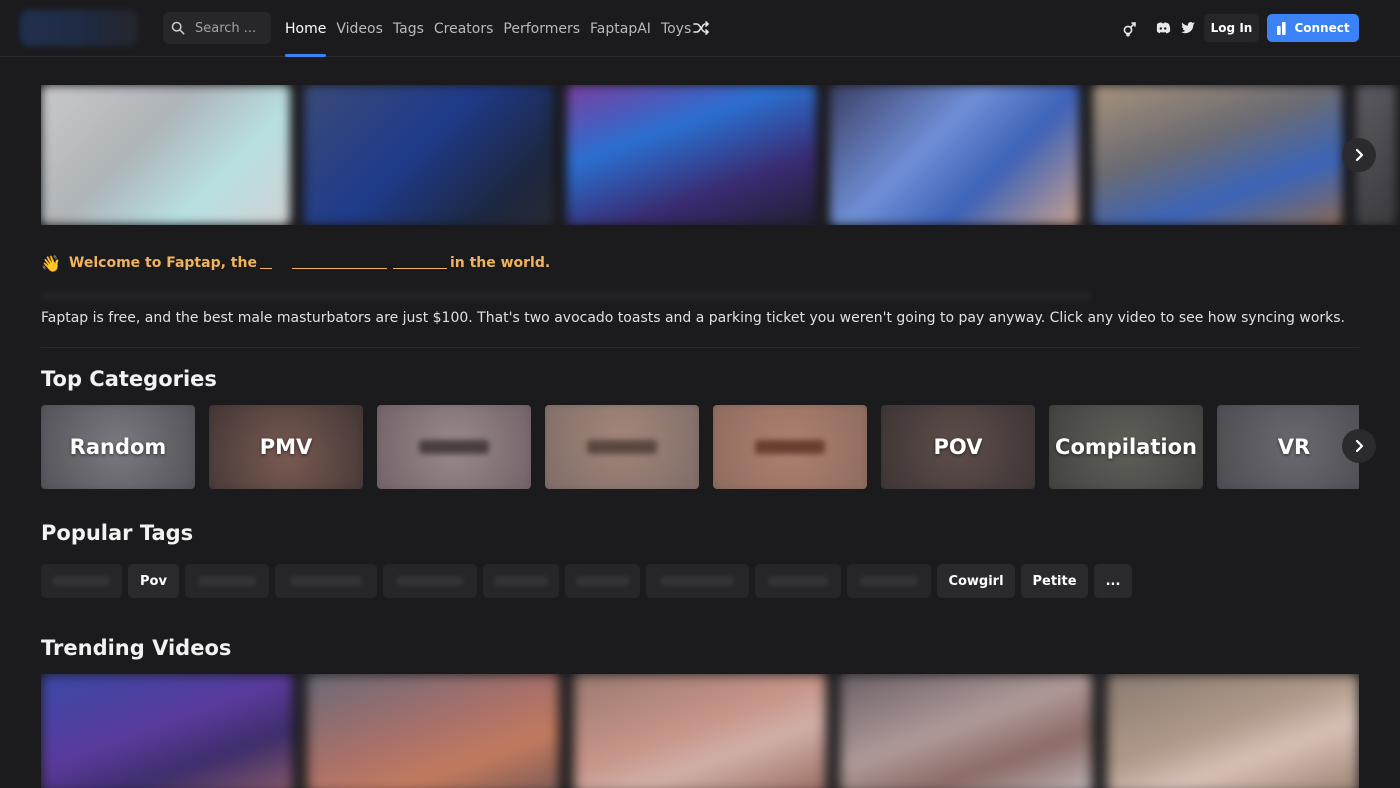 The image size is (1400, 788). Describe the element at coordinates (500, 263) in the screenshot. I see `welcome-suffix: in the world.` at that location.